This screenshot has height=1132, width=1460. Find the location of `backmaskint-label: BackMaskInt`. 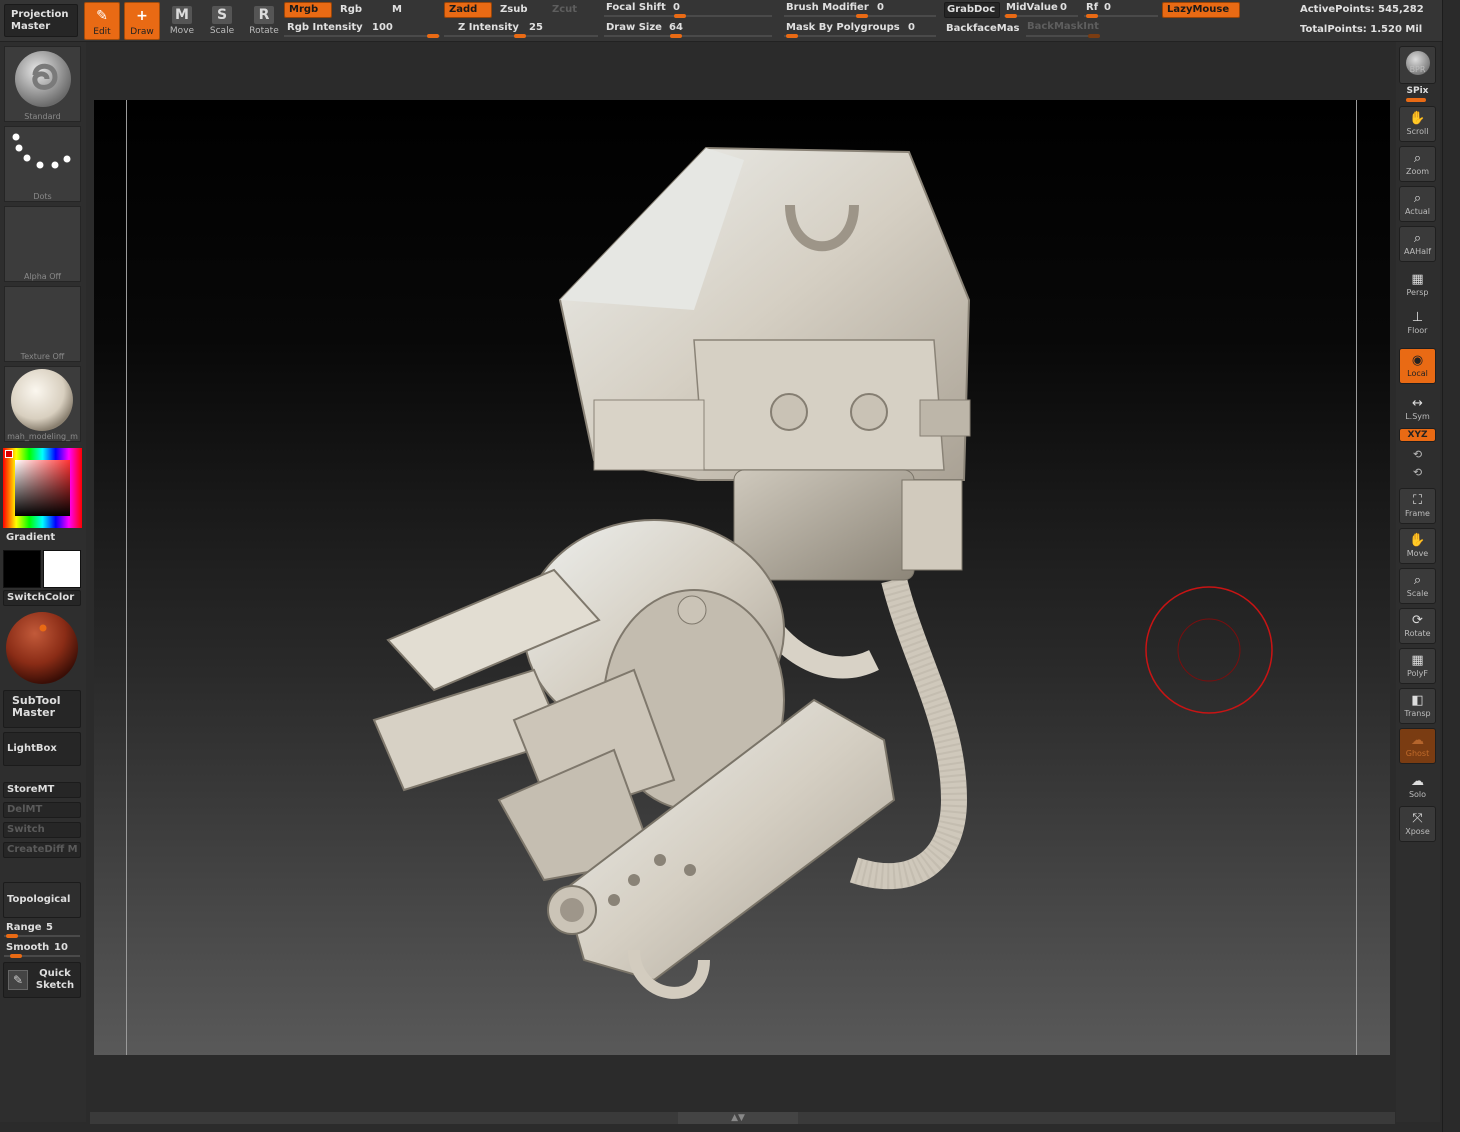

backmaskint-label: BackMaskInt is located at coordinates (1063, 26).